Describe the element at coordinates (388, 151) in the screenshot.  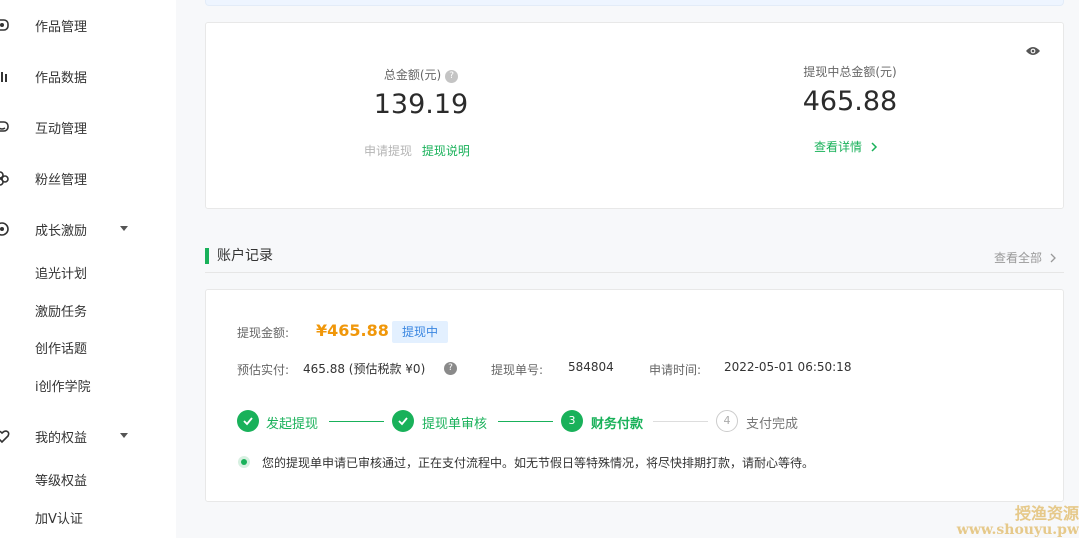
I see `apply-withdraw-link: 申请提现` at that location.